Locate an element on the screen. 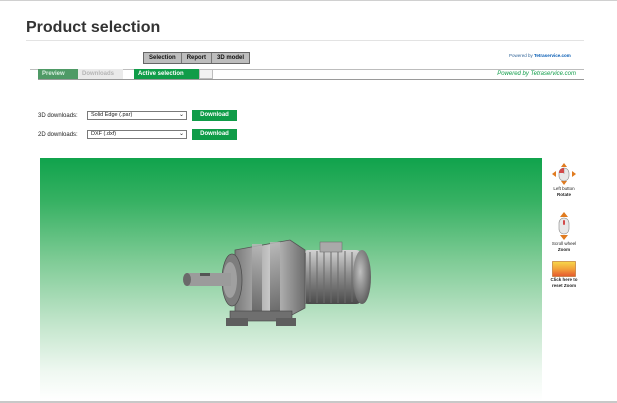 The height and width of the screenshot is (403, 617). reset-zoom-icon is located at coordinates (564, 269).